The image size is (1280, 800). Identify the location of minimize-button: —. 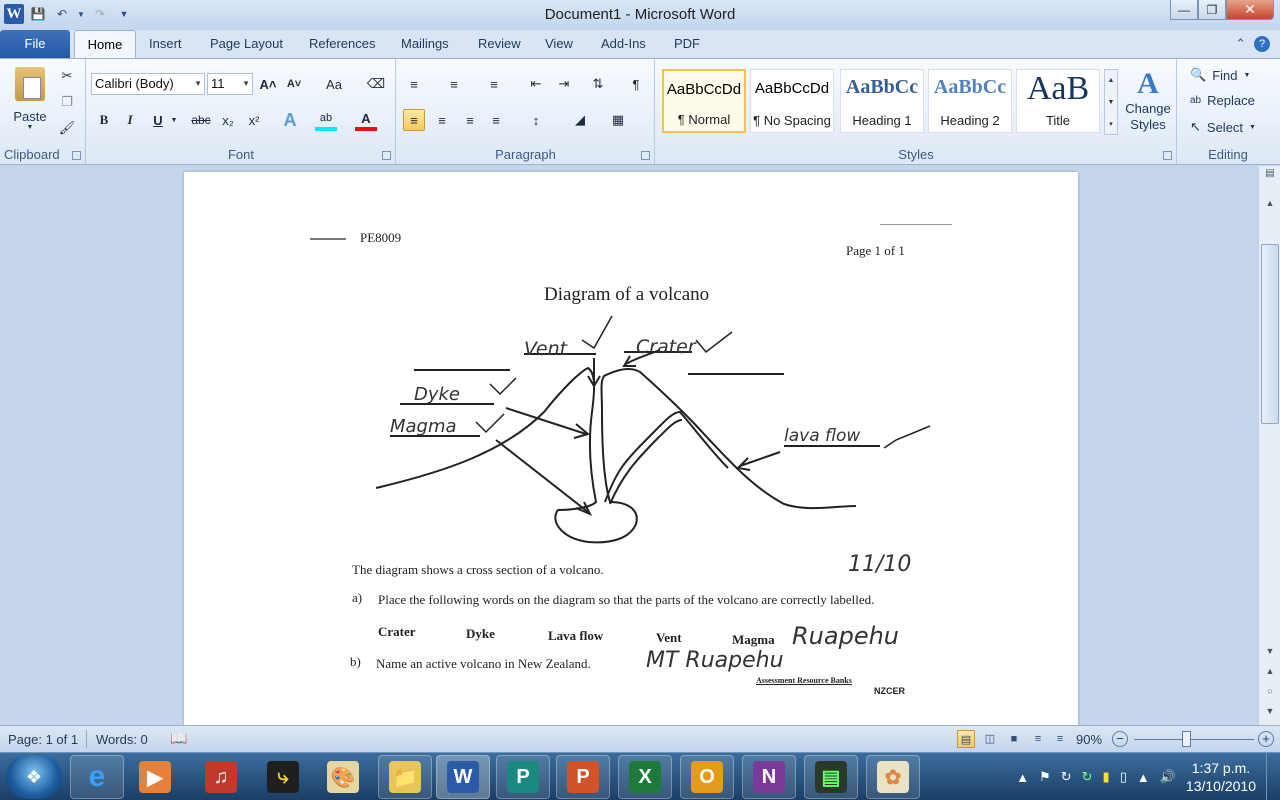
(1184, 10).